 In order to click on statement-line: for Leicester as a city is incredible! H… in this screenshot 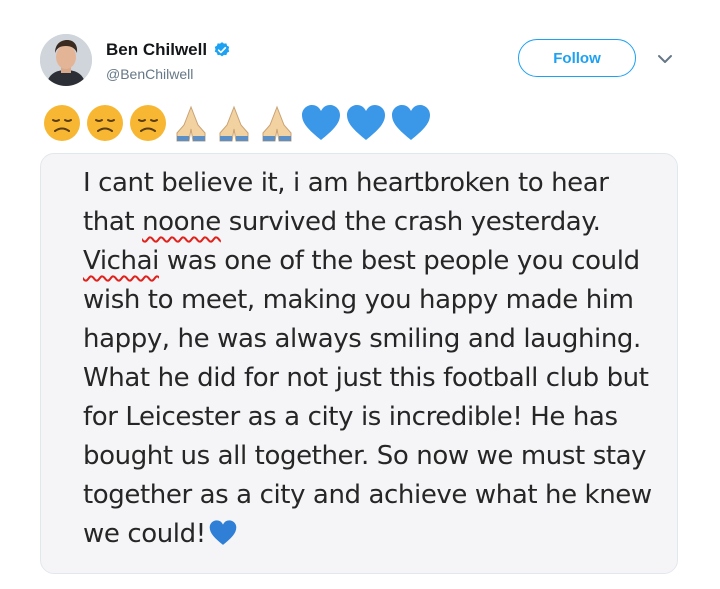, I will do `click(350, 417)`.